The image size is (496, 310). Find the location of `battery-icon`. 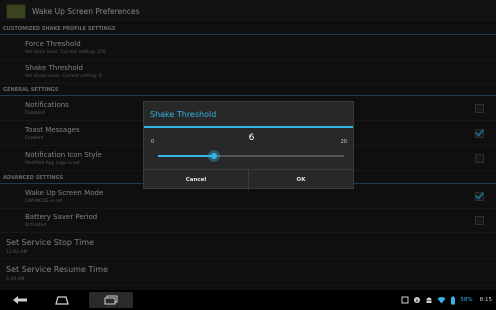

battery-icon is located at coordinates (453, 300).